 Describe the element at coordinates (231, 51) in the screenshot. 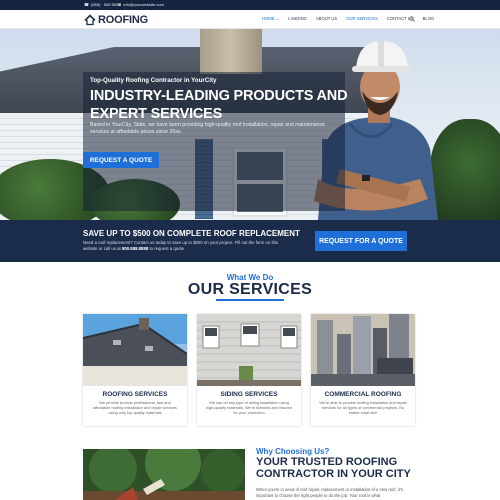

I see `hero-chimney` at that location.